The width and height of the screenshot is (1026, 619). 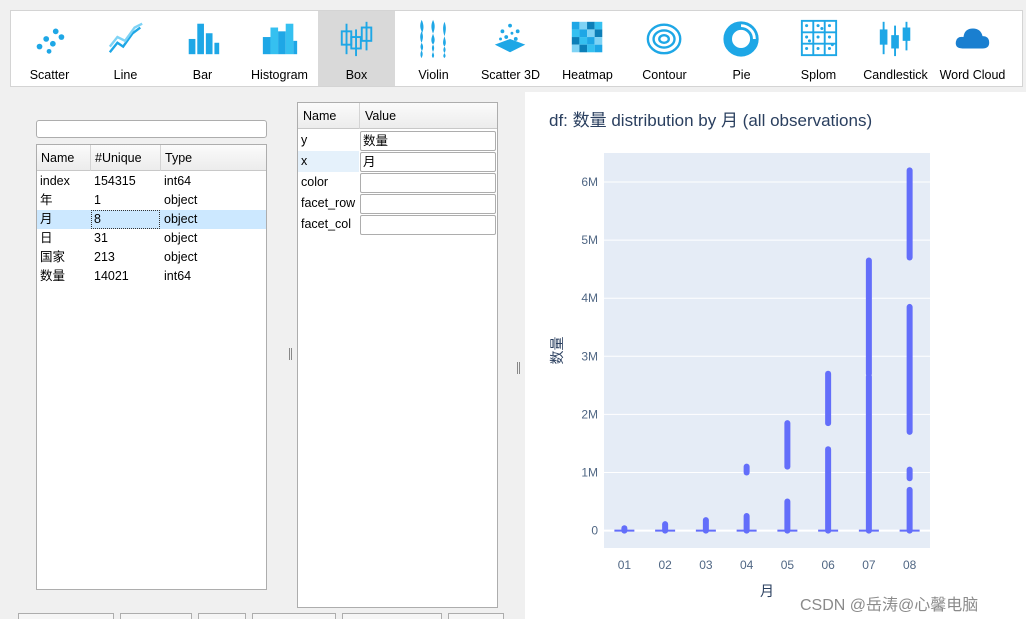 What do you see at coordinates (664, 75) in the screenshot?
I see `toolbar-button-label: Contour` at bounding box center [664, 75].